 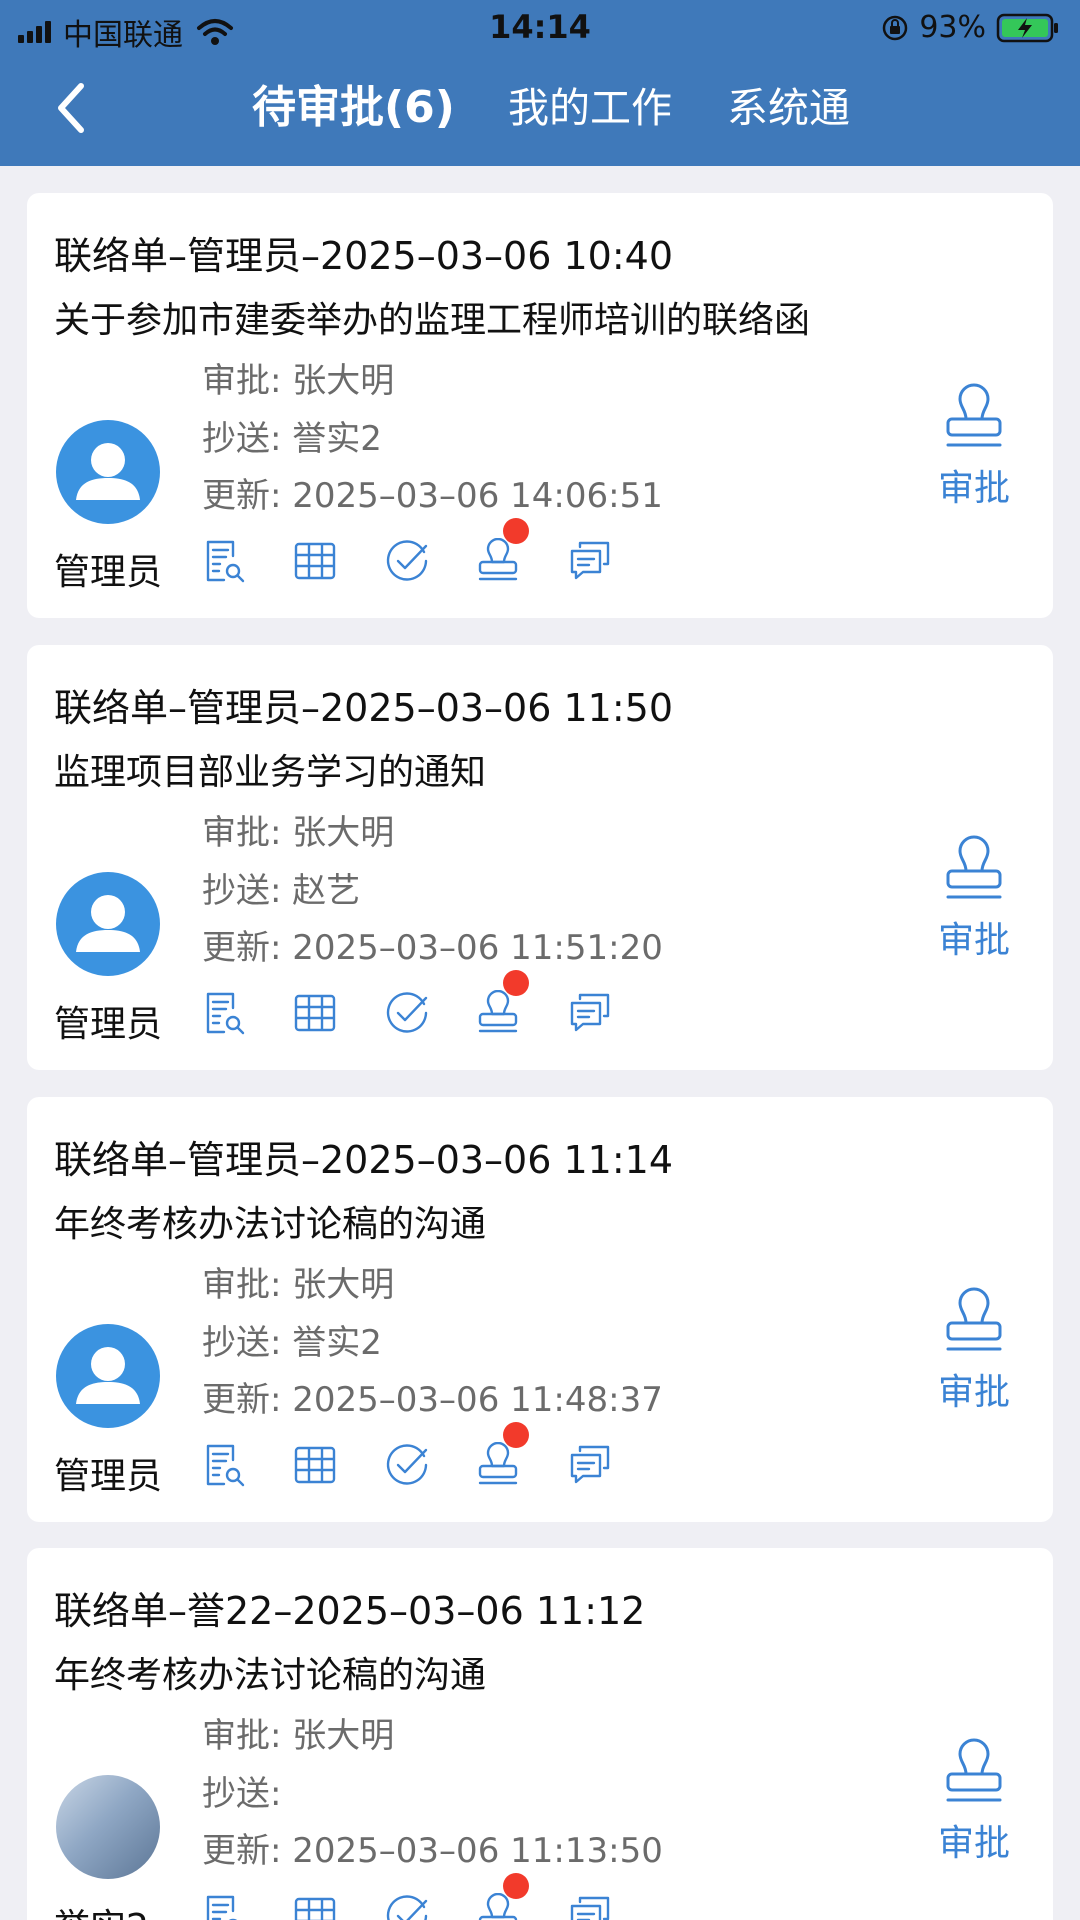 What do you see at coordinates (1027, 27) in the screenshot?
I see `battery-charging-icon` at bounding box center [1027, 27].